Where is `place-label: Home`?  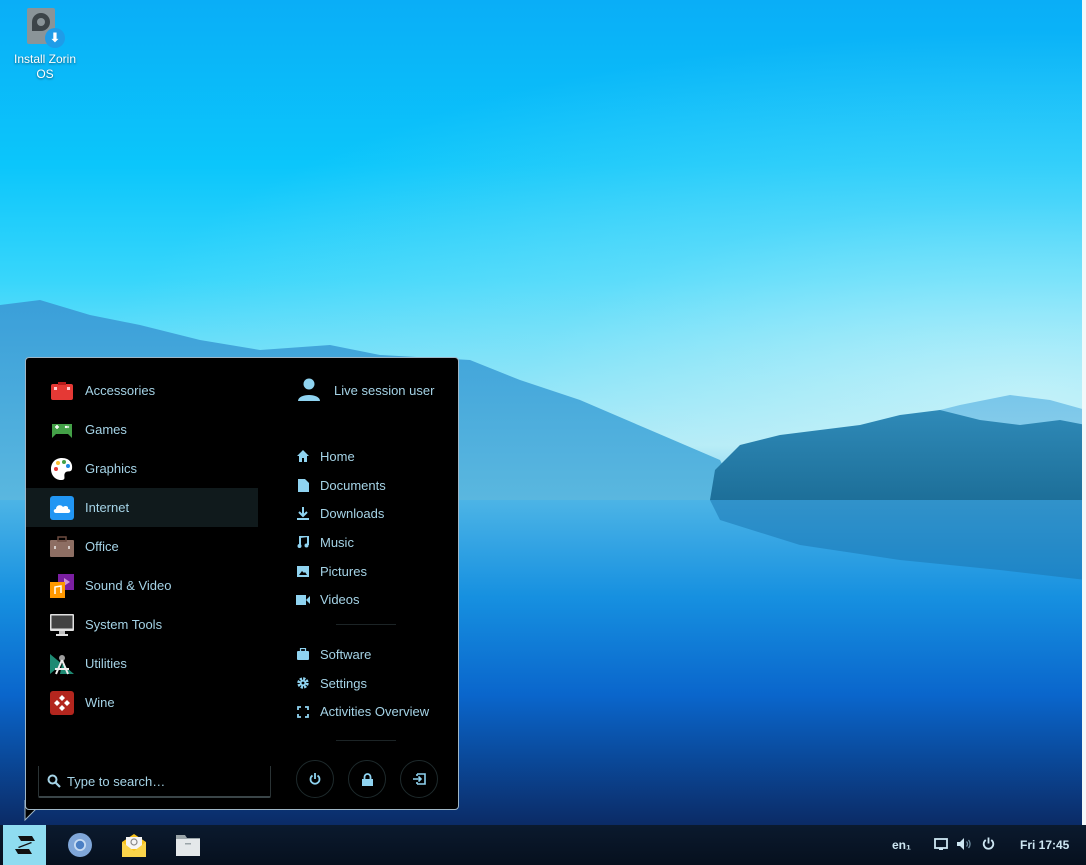
place-label: Home is located at coordinates (337, 456).